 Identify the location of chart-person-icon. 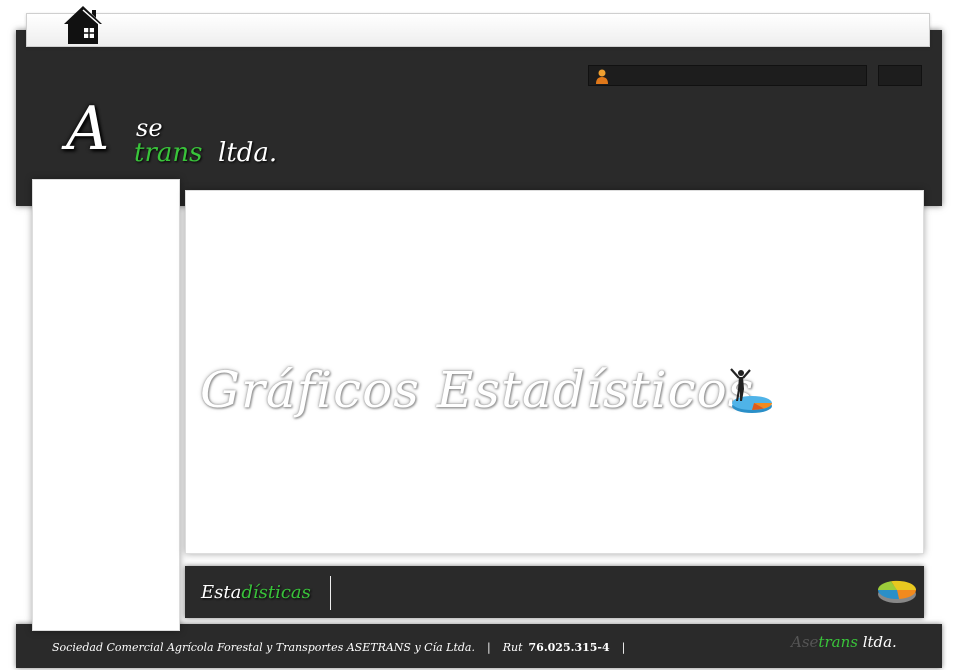
(751, 390).